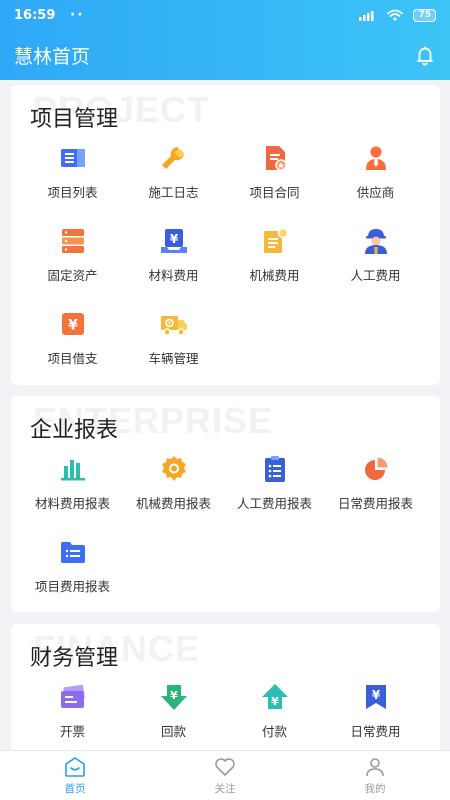  What do you see at coordinates (72, 178) in the screenshot?
I see `menu-item-project-list: 项目列表` at bounding box center [72, 178].